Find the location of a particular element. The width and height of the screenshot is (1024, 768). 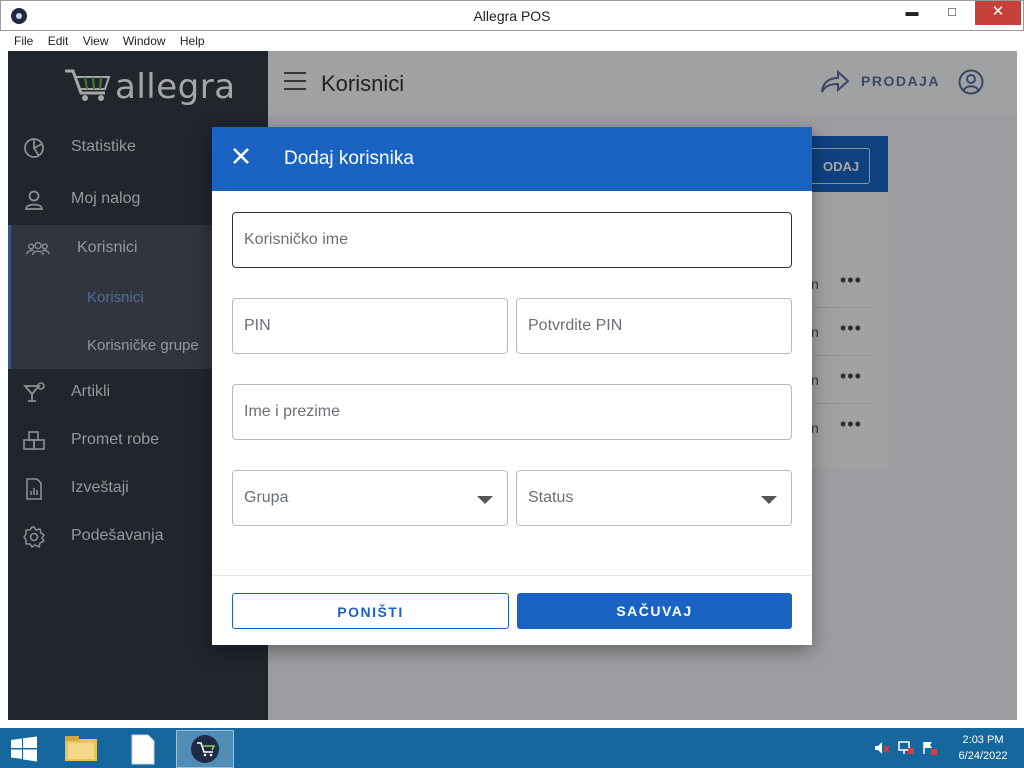

confirm-pin-placeholder: Potvrdite PIN is located at coordinates (575, 325).